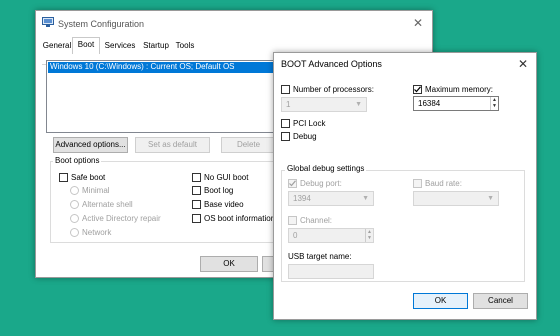  Describe the element at coordinates (418, 23) in the screenshot. I see `close-icon: ✕` at that location.